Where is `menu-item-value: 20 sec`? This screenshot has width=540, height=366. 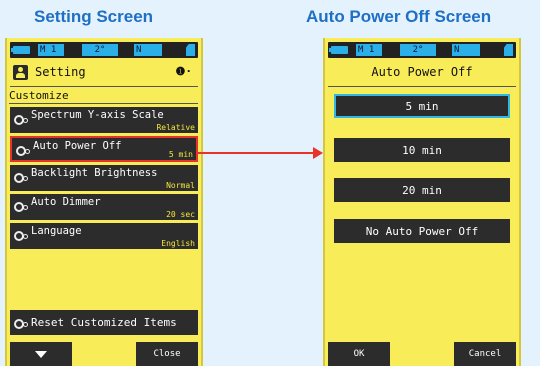 menu-item-value: 20 sec is located at coordinates (180, 214).